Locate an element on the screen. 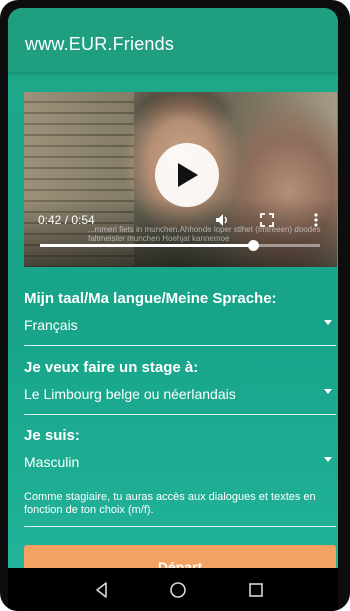  nav-home-button is located at coordinates (178, 590).